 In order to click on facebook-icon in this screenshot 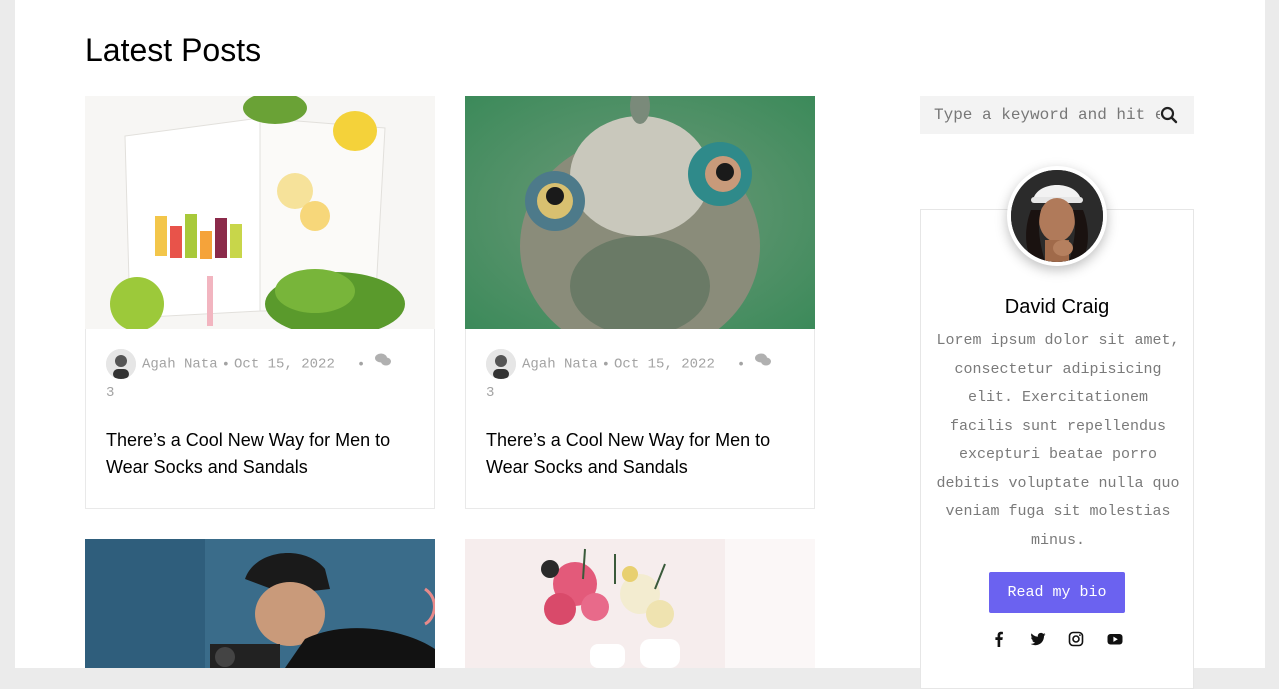, I will do `click(999, 639)`.